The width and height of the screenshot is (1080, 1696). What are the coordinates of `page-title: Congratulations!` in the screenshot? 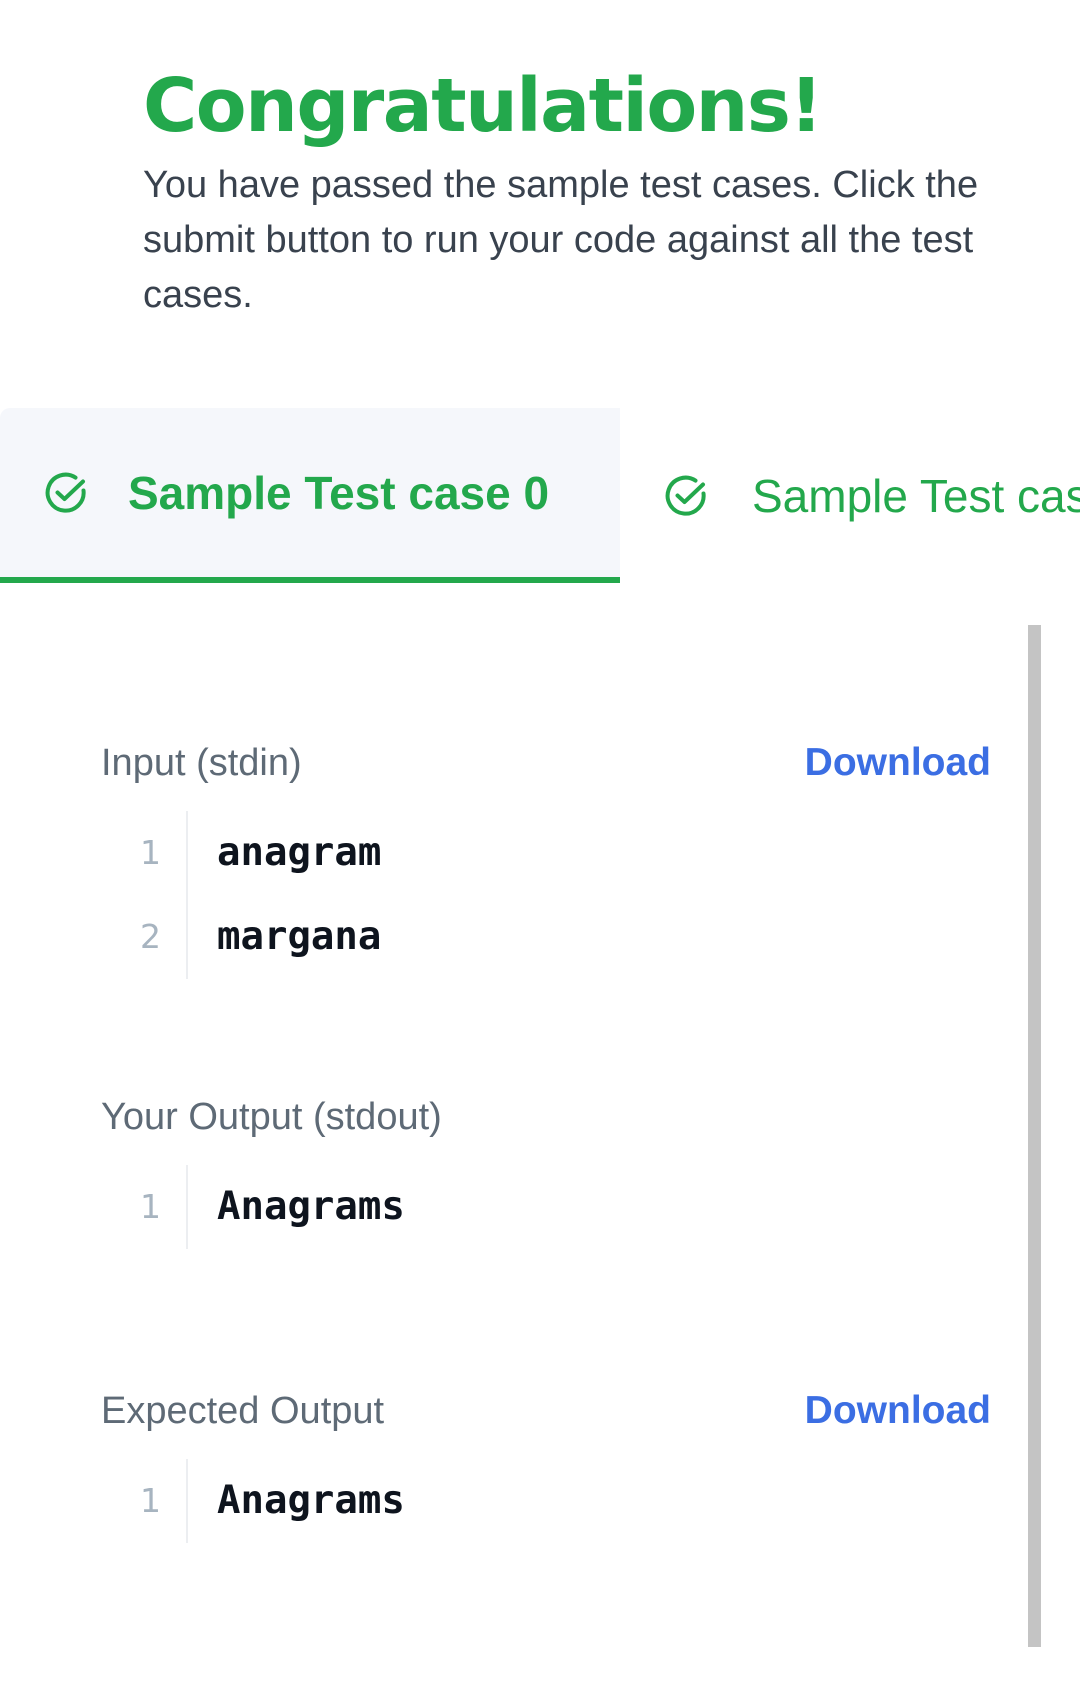 It's located at (483, 106).